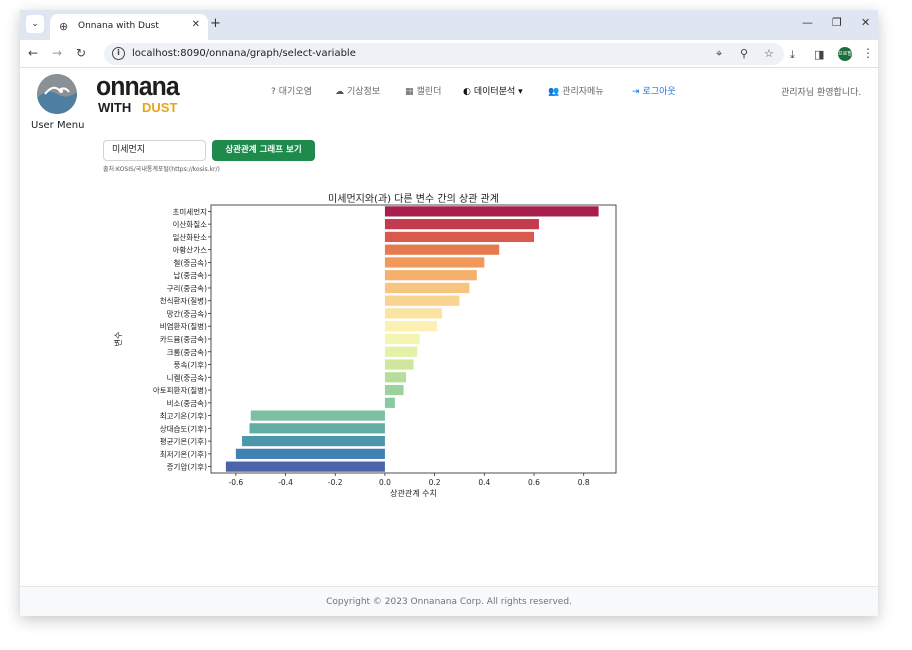 The width and height of the screenshot is (912, 650). Describe the element at coordinates (467, 92) in the screenshot. I see `globe-icon: ◐` at that location.